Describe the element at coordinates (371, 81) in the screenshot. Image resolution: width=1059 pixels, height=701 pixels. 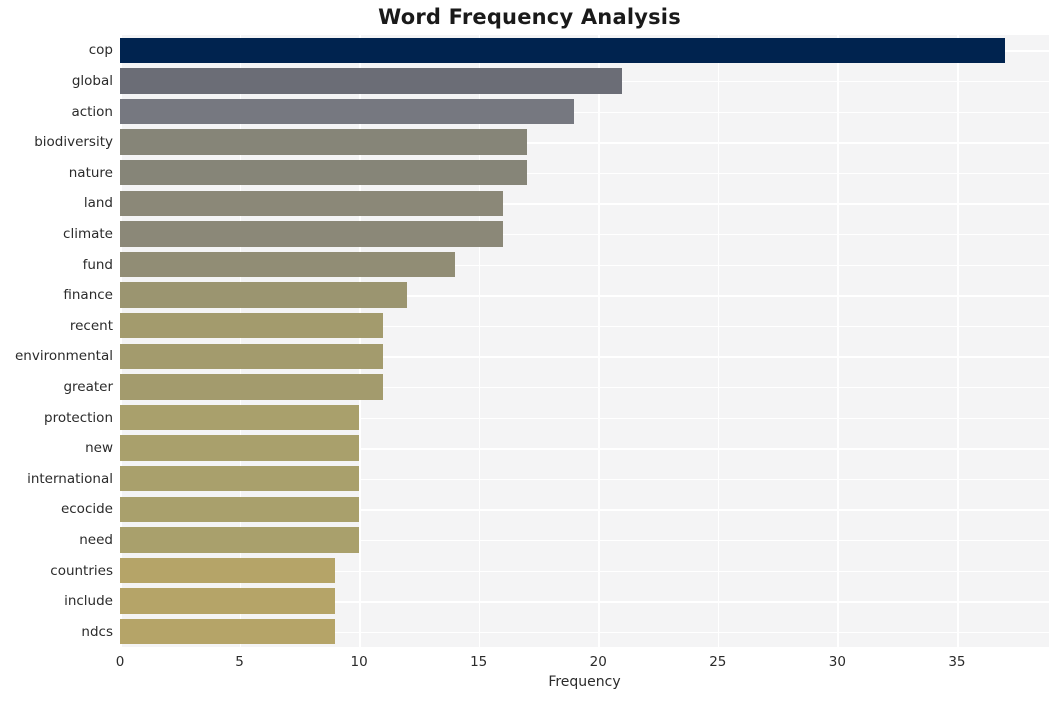
I see `bar-global` at that location.